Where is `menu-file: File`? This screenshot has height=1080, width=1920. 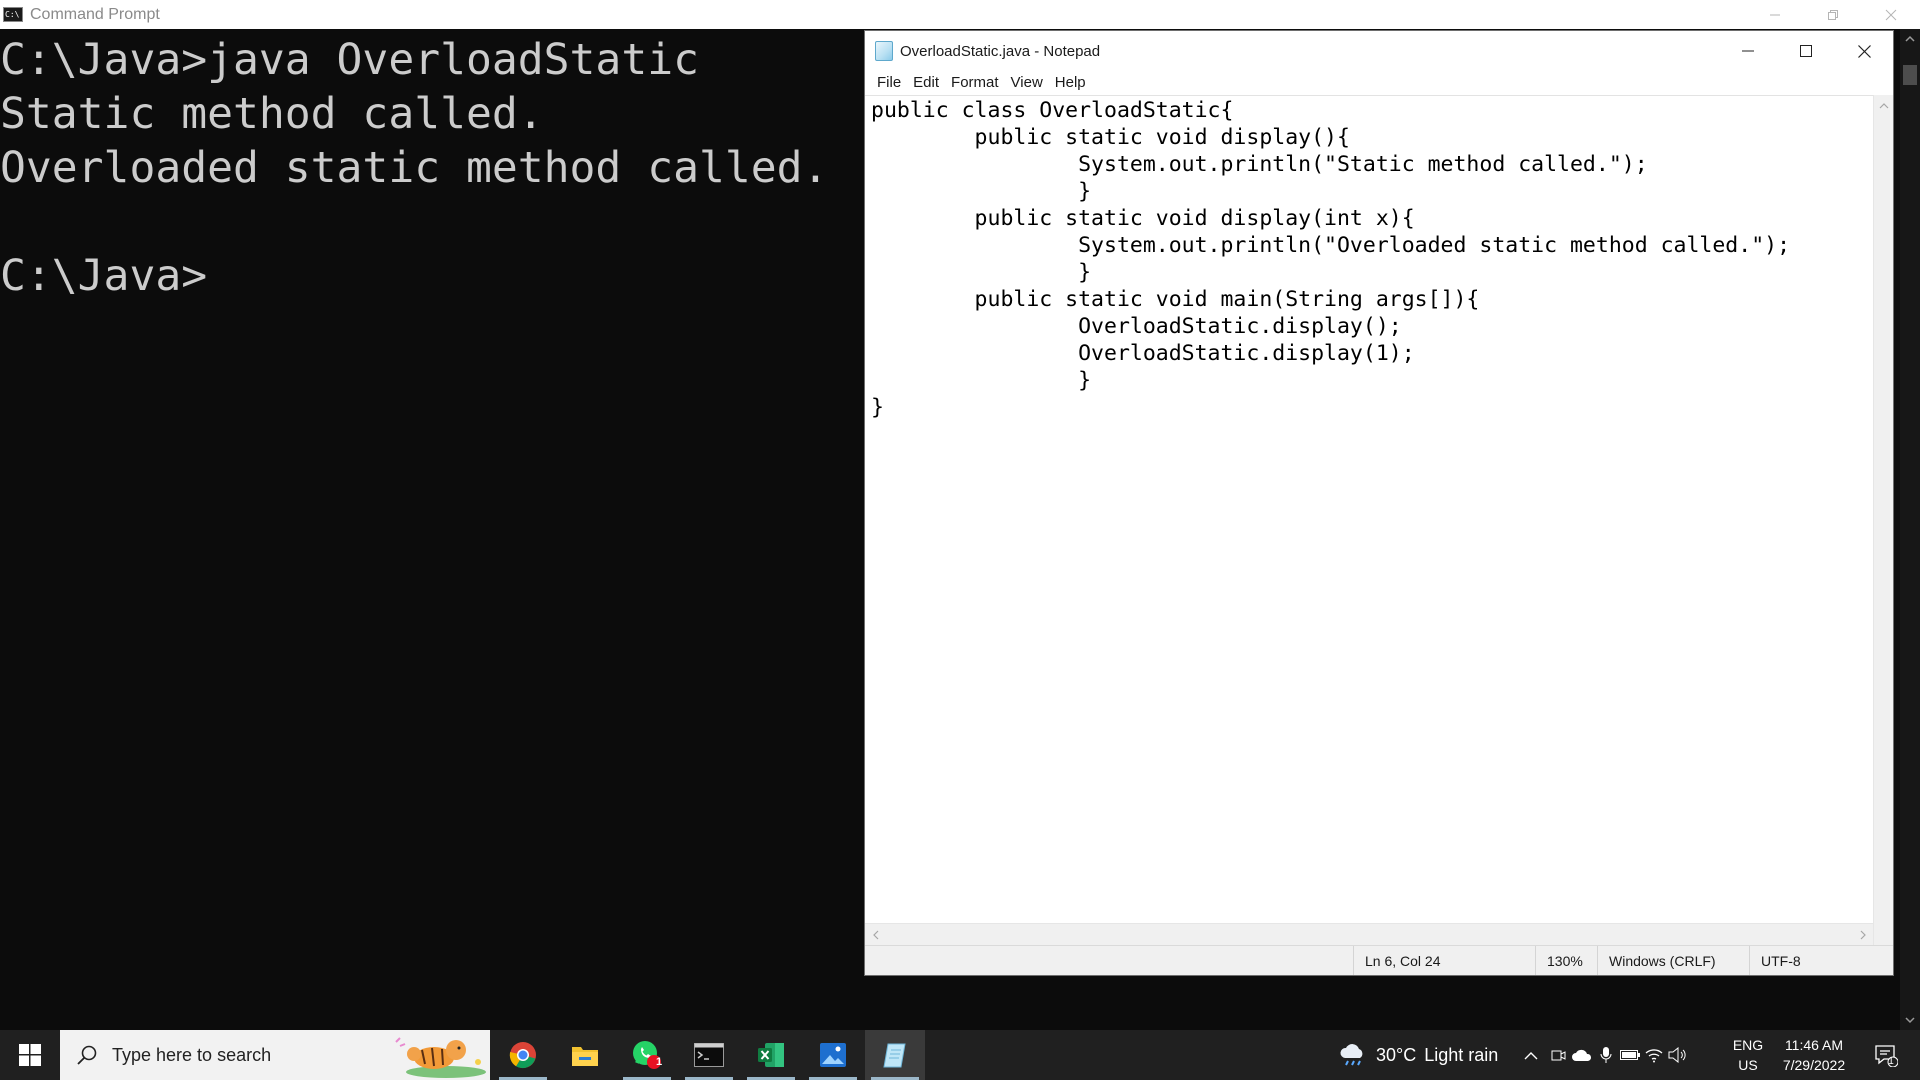 menu-file: File is located at coordinates (889, 82).